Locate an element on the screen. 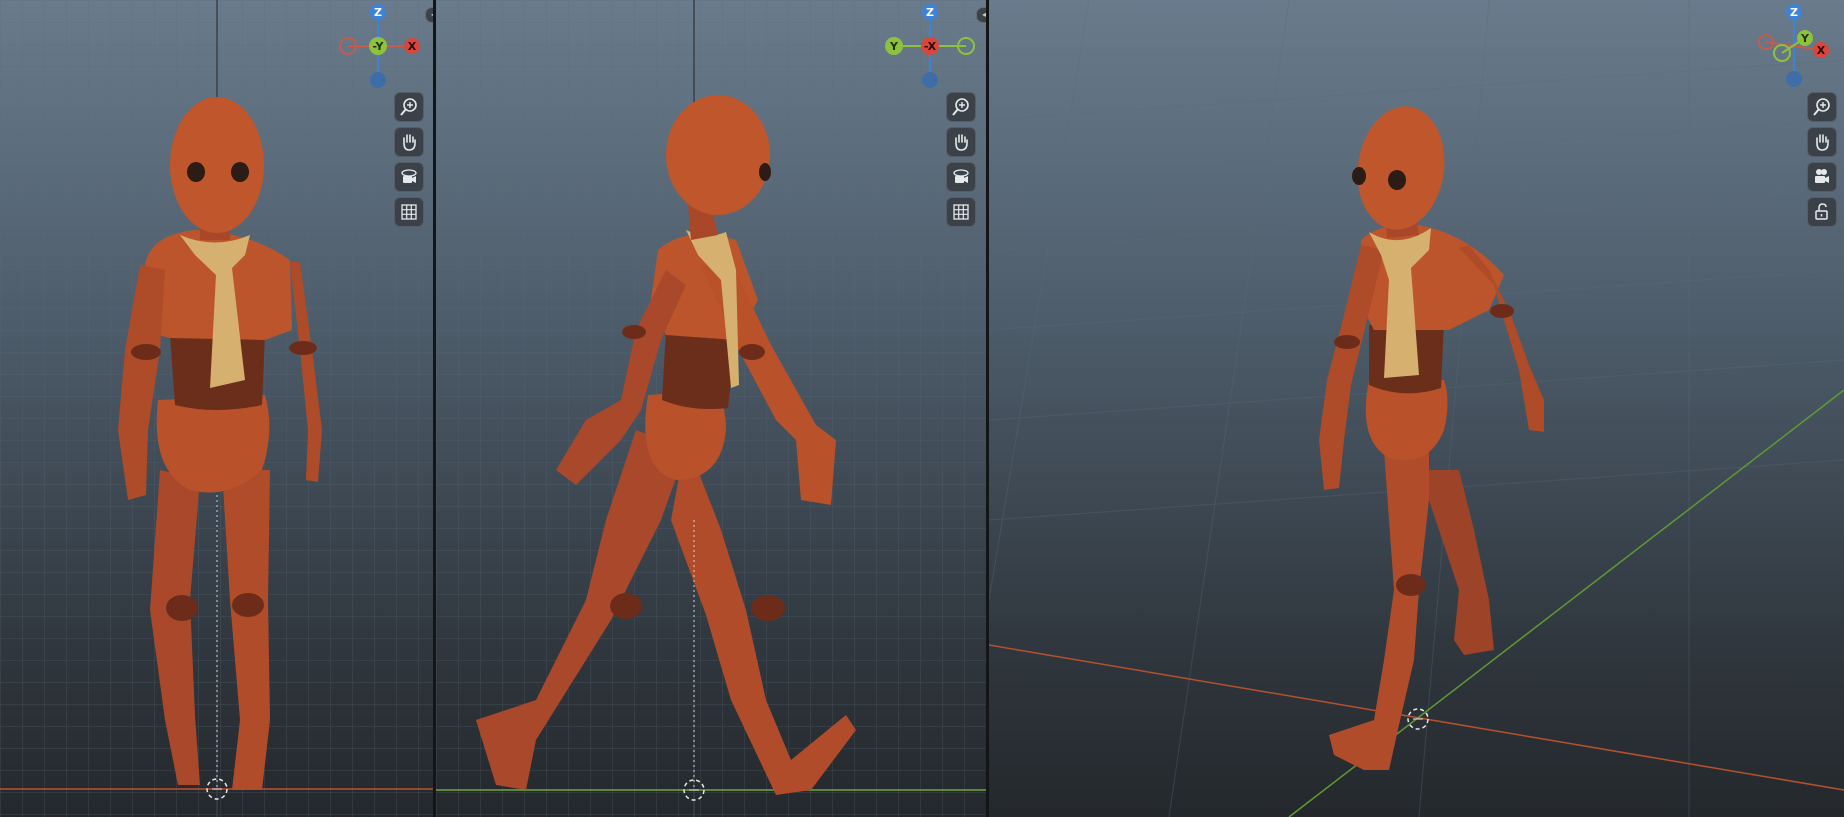  orientation-gizmo: Z Y X is located at coordinates (1794, 46).